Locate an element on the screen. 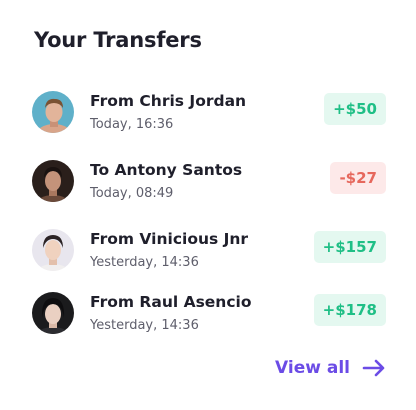 The image size is (416, 410). transfer-name: From Chris Jordan is located at coordinates (168, 101).